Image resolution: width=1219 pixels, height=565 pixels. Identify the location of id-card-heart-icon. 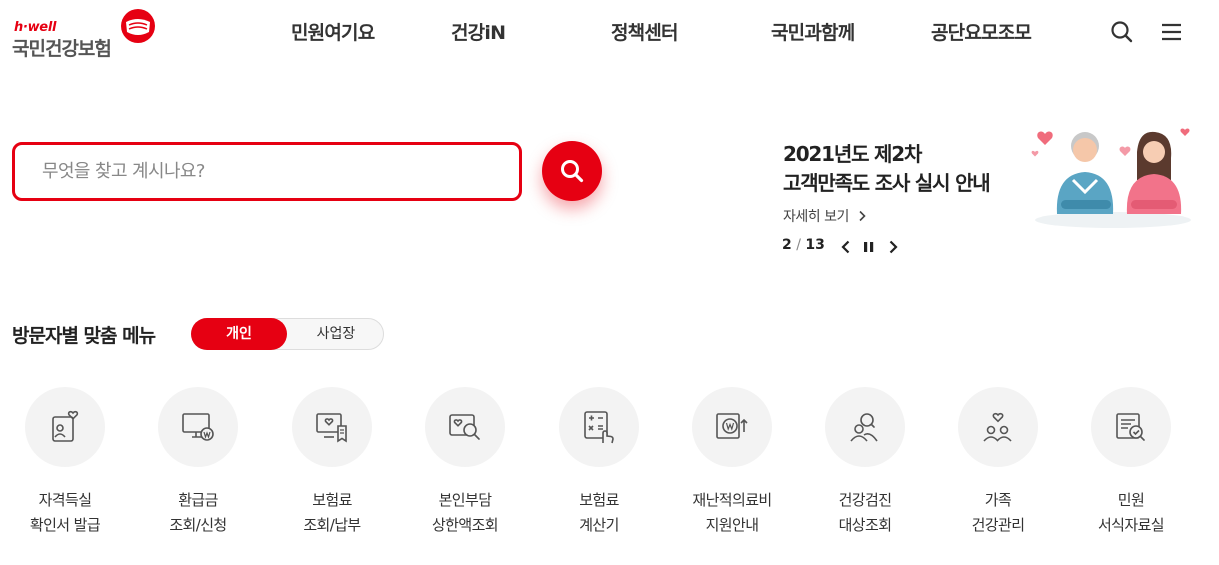
(65, 426).